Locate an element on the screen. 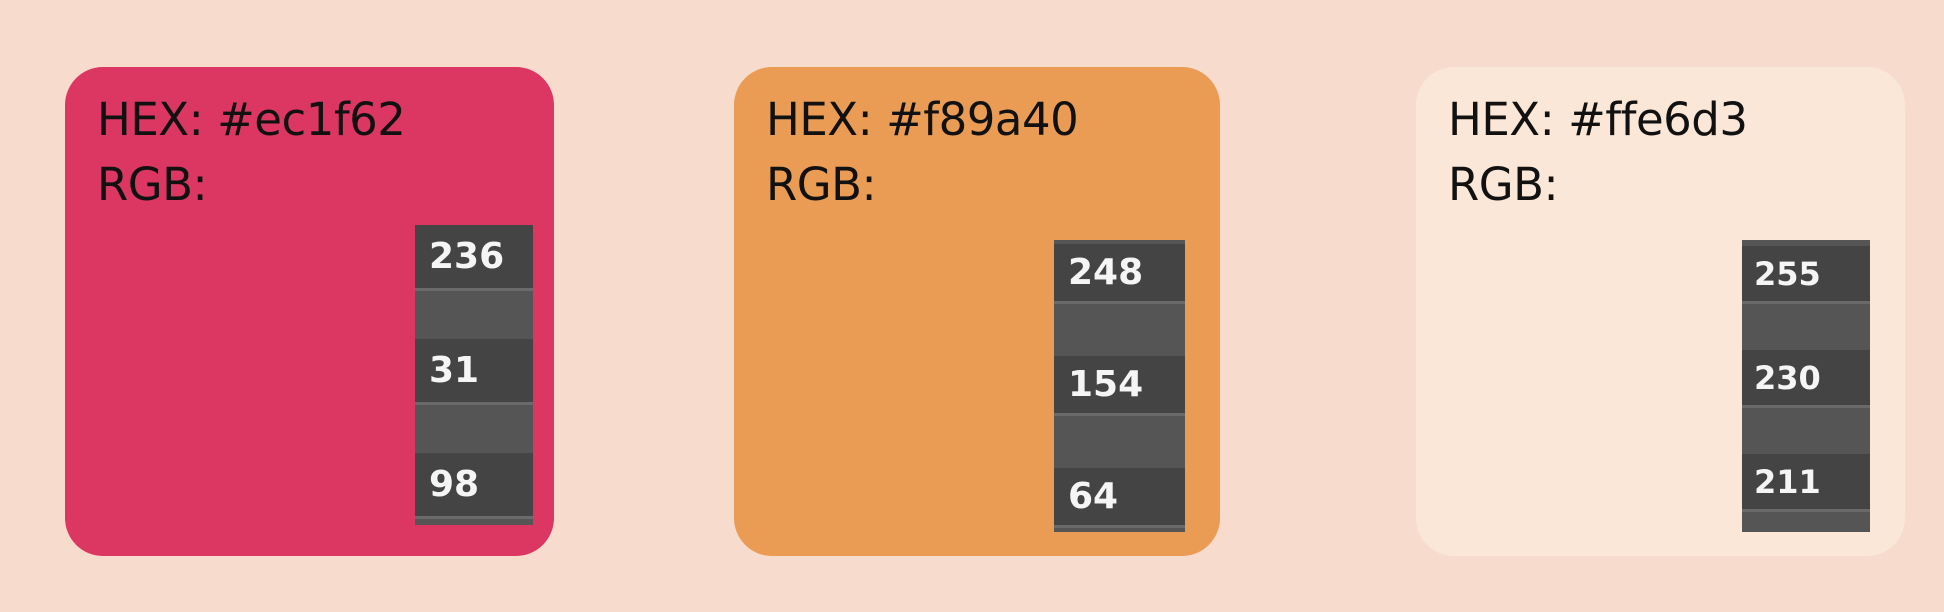 The width and height of the screenshot is (1944, 612). red-value-field: 248 is located at coordinates (1119, 274).